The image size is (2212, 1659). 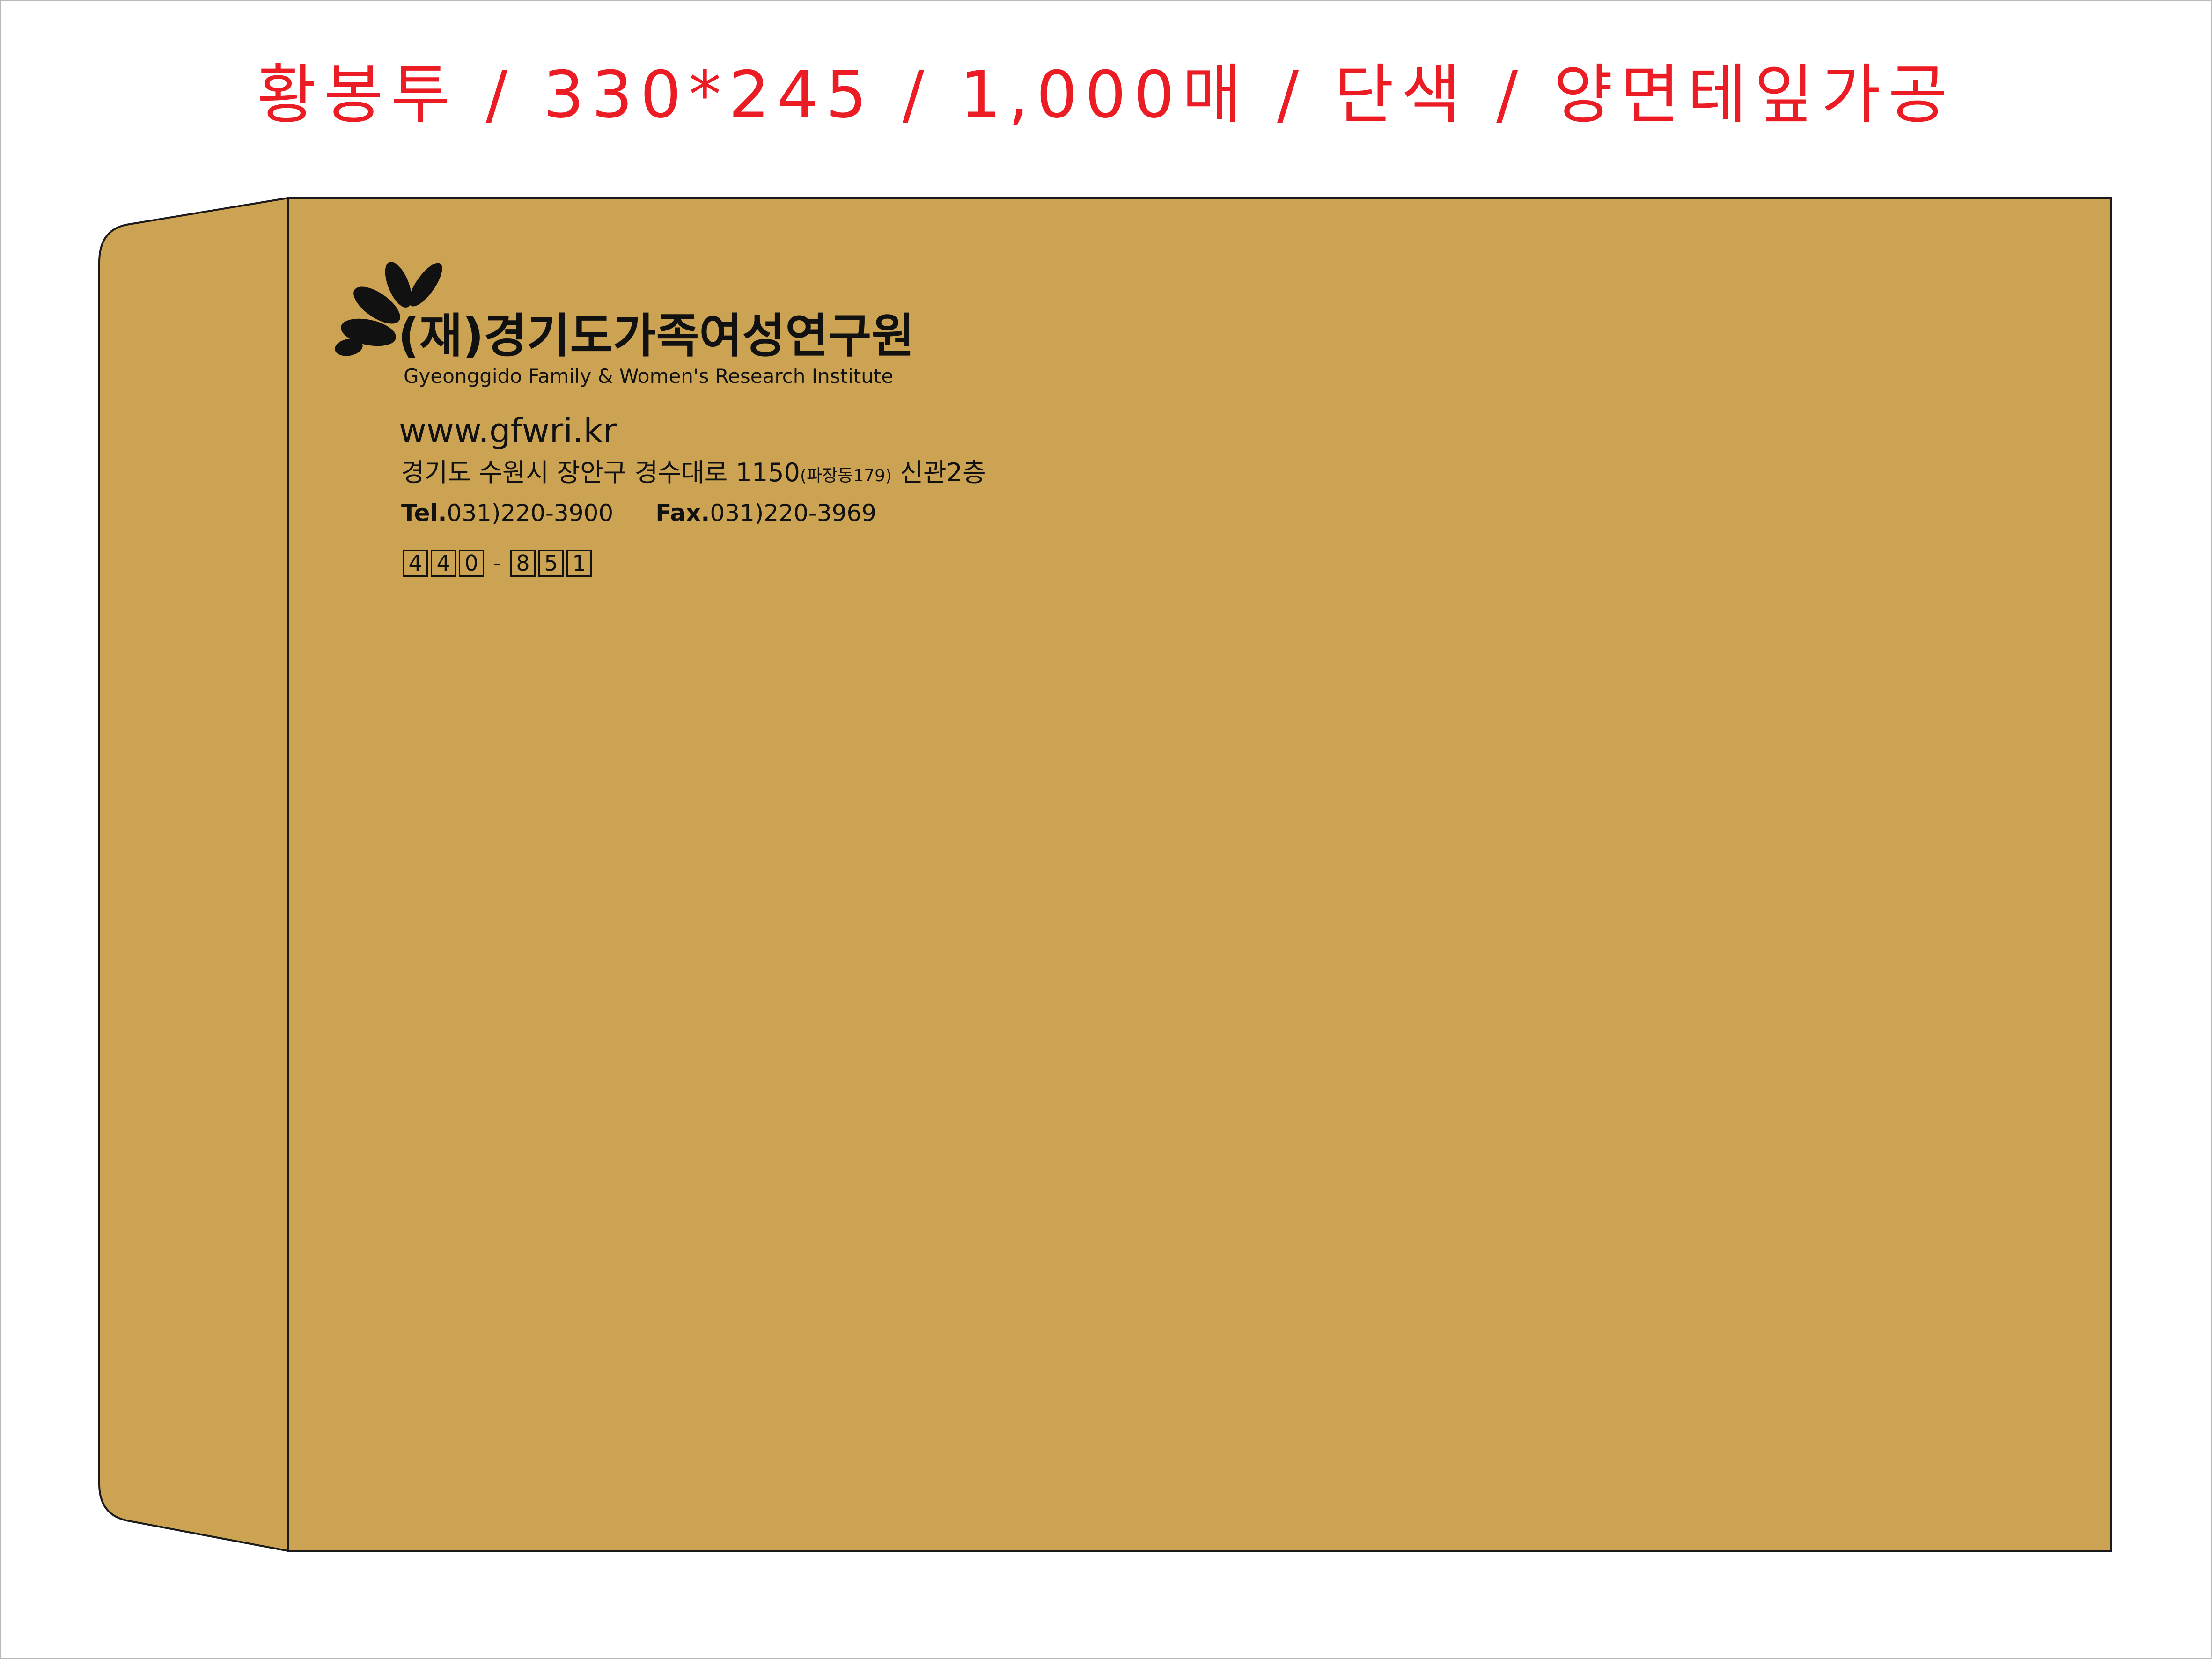 I want to click on contact-line: Tel.031)220-3900 Fax.031)220-3969, so click(x=638, y=513).